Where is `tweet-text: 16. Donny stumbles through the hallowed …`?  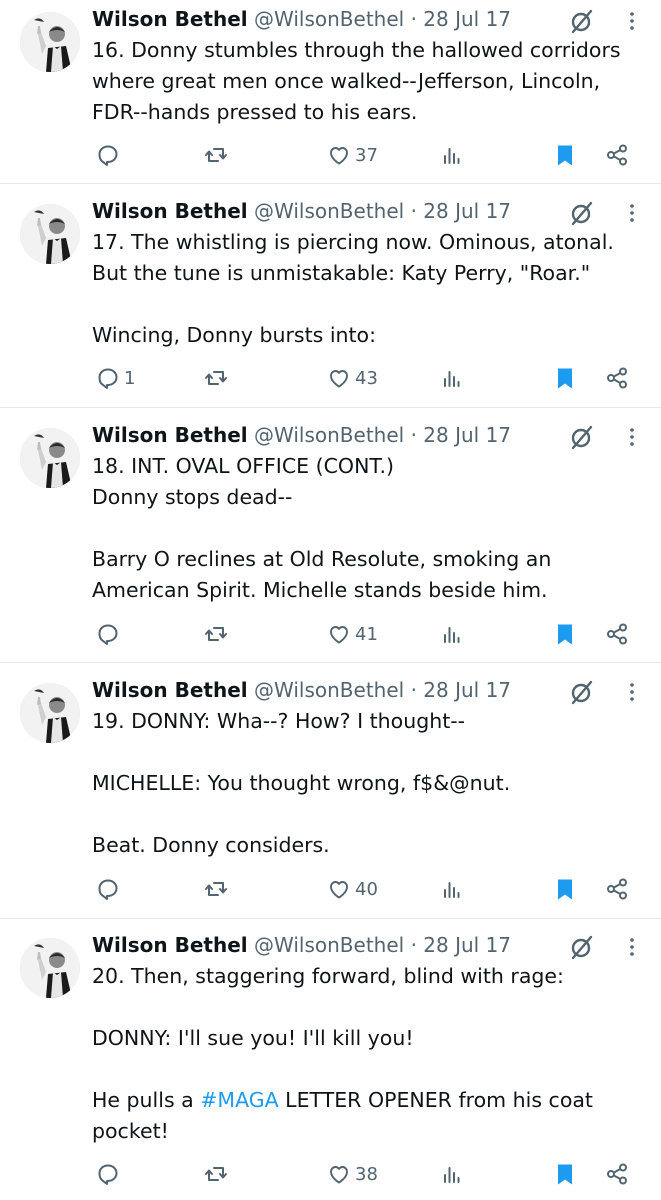 tweet-text: 16. Donny stumbles through the hallowed … is located at coordinates (360, 81).